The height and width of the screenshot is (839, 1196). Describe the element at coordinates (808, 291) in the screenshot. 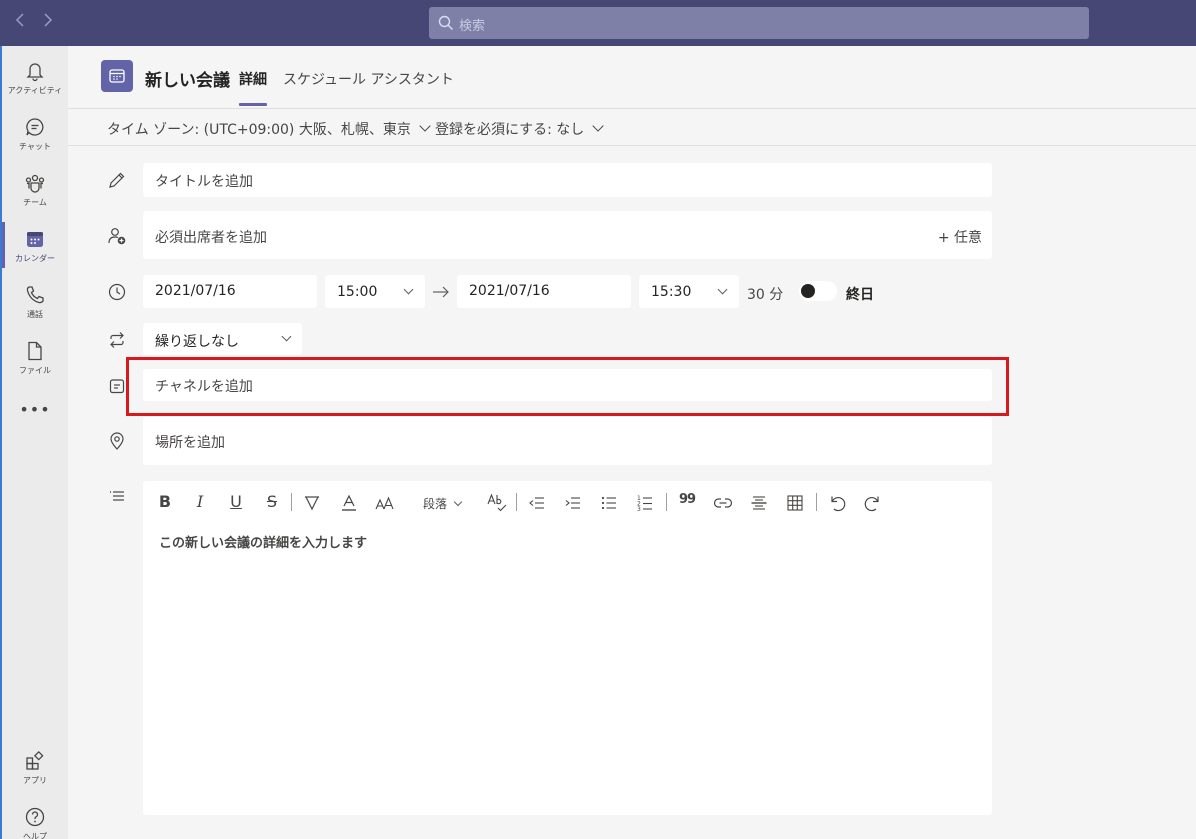

I see `toggle-knob` at that location.